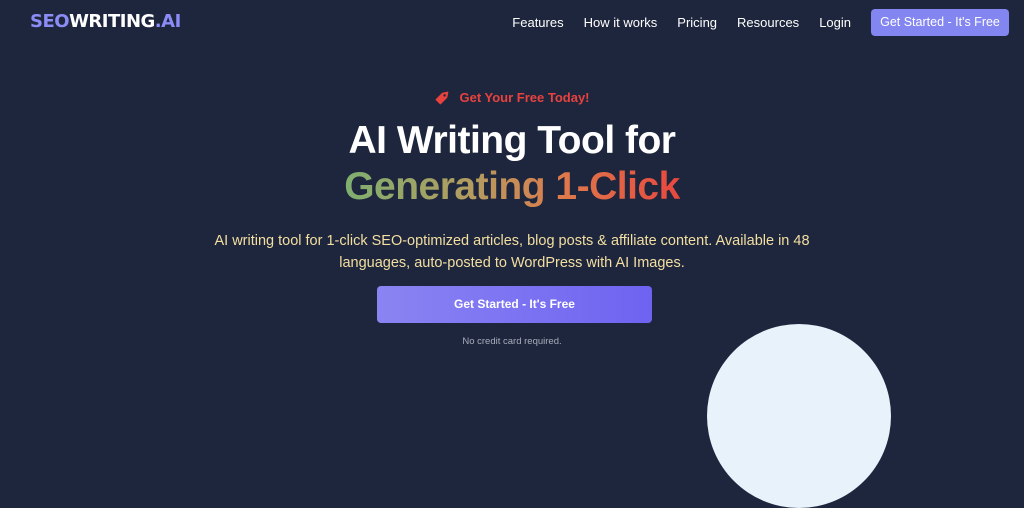 This screenshot has height=508, width=1024. Describe the element at coordinates (537, 23) in the screenshot. I see `nav-features: Features` at that location.